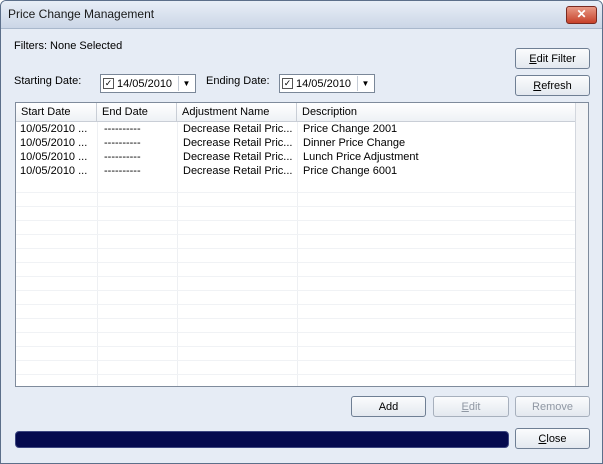  I want to click on cell-description: Price Change 2001, so click(350, 129).